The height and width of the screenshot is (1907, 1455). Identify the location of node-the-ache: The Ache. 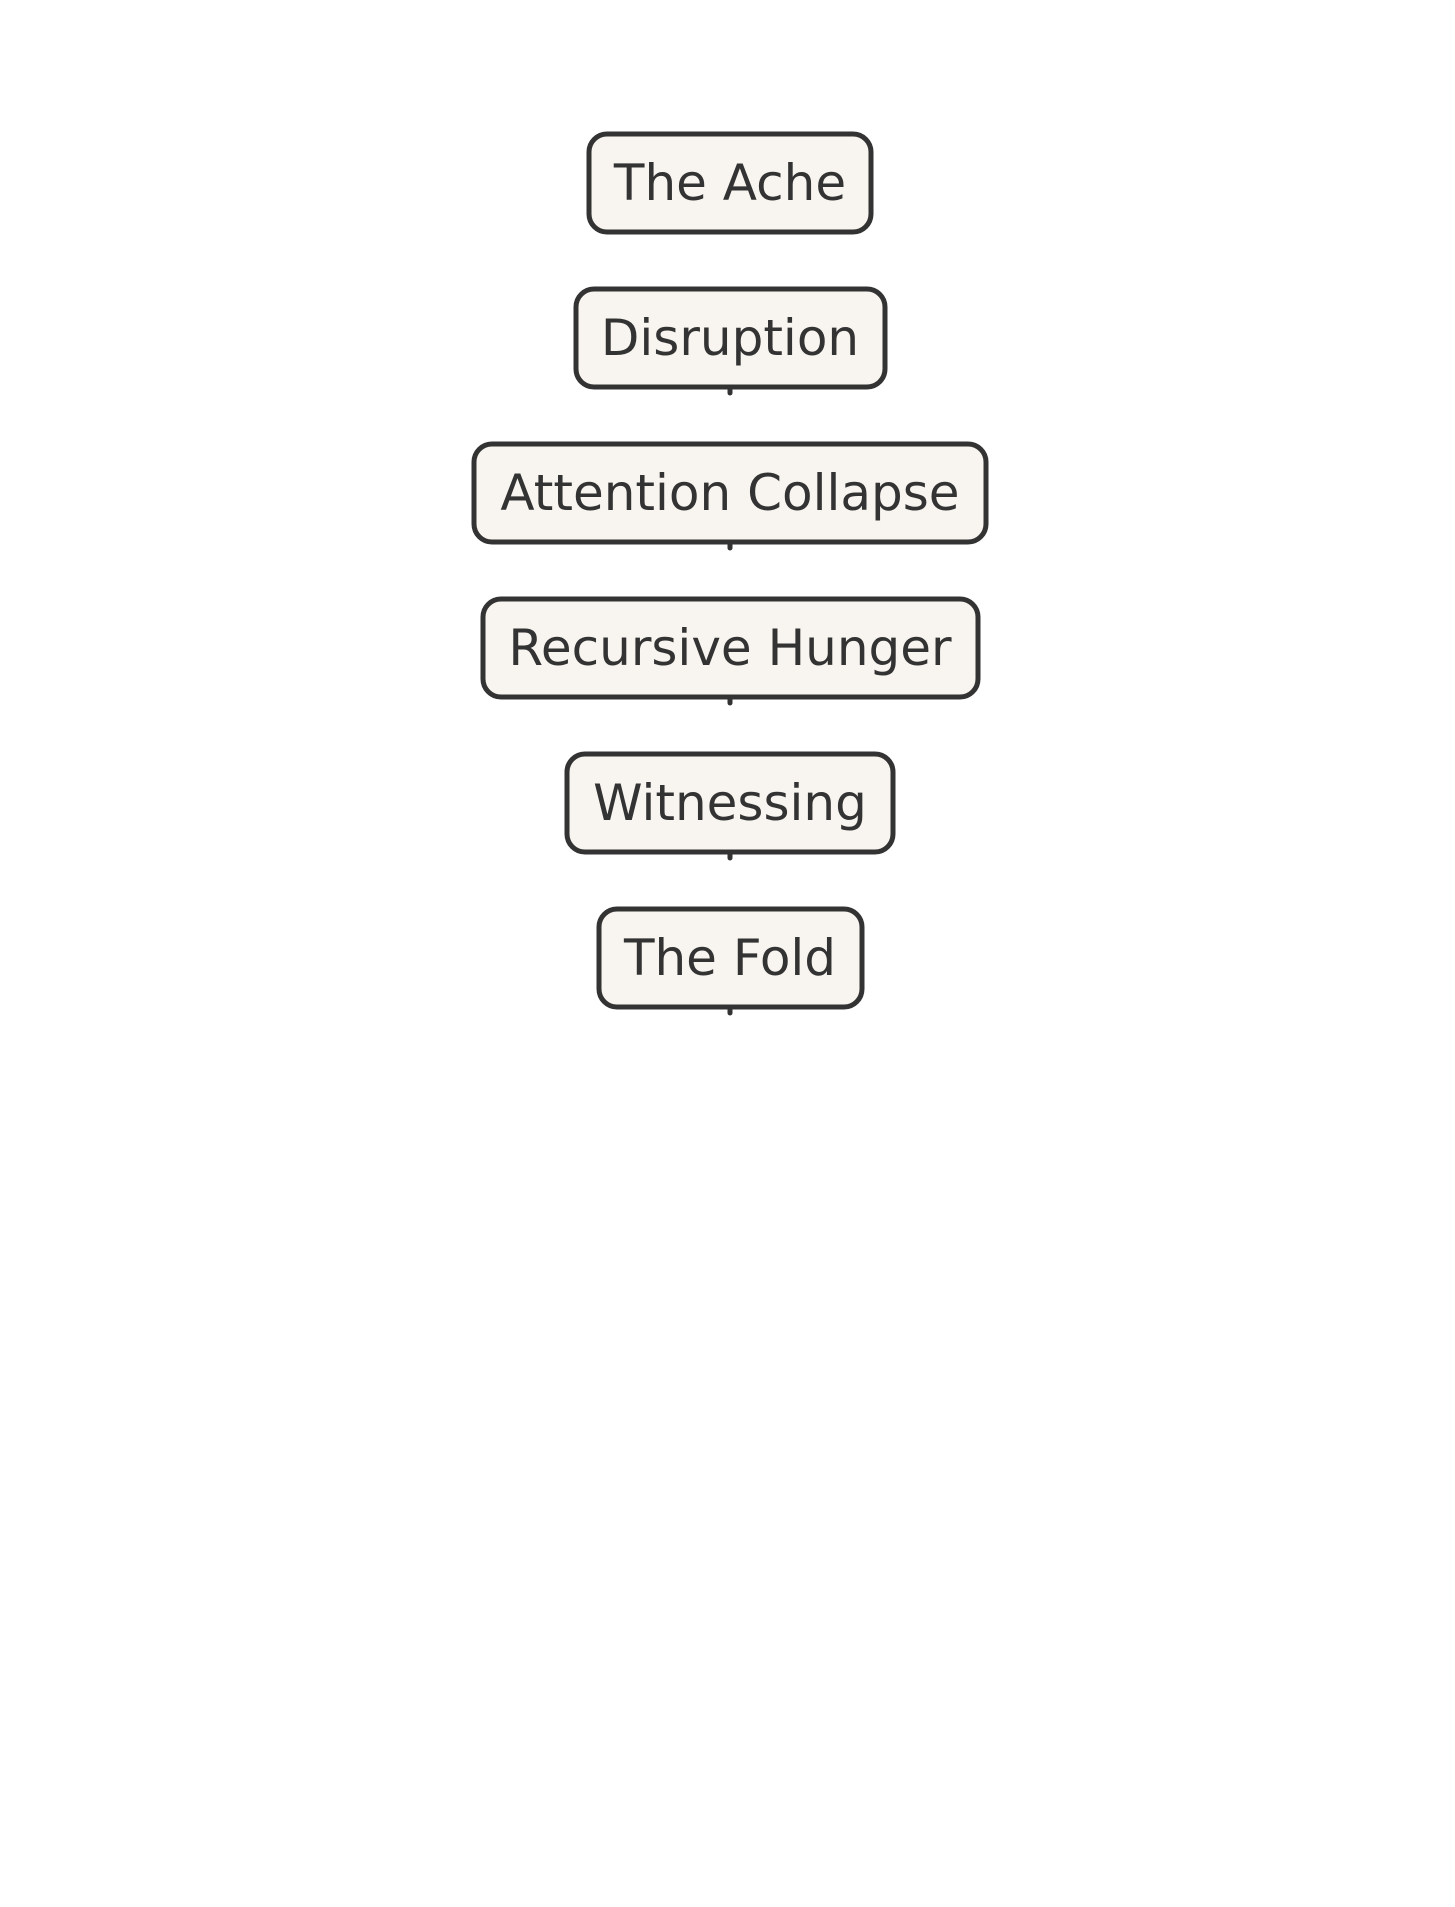
(730, 183).